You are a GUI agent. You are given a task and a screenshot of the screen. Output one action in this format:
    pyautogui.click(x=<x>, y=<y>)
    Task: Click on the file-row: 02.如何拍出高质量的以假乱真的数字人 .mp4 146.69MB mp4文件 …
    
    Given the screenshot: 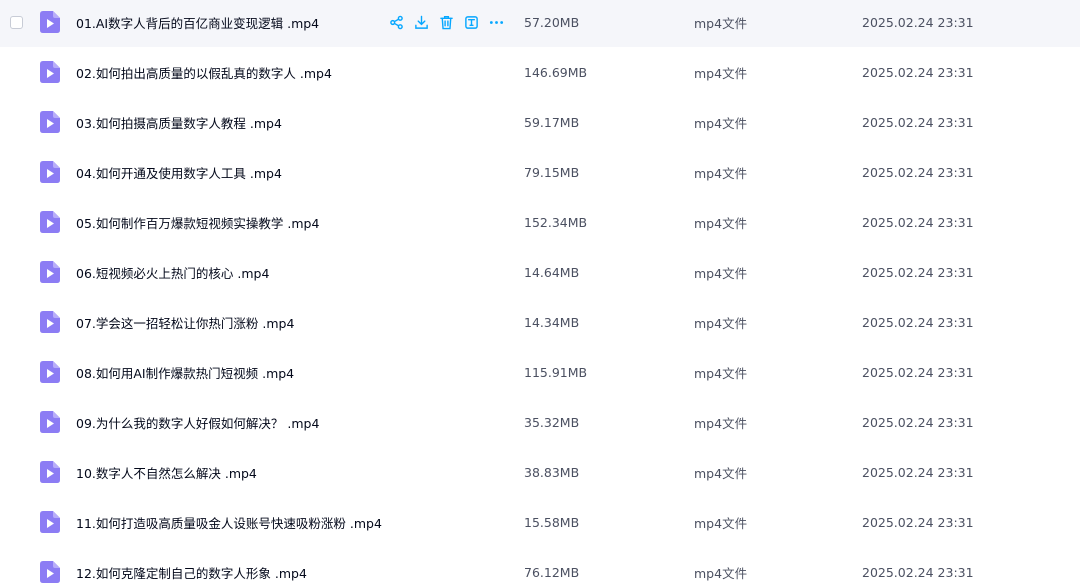 What is the action you would take?
    pyautogui.click(x=540, y=72)
    